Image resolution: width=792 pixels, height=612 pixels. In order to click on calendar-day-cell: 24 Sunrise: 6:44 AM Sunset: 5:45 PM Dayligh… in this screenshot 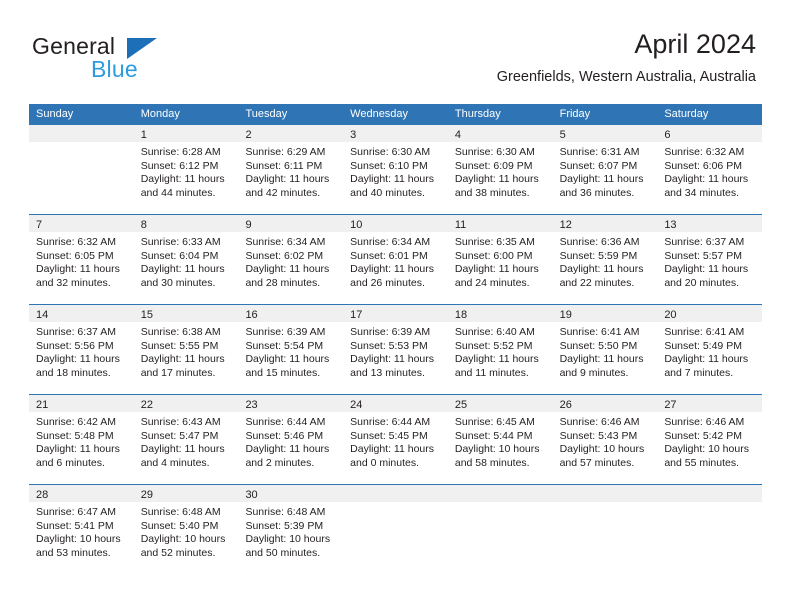, I will do `click(395, 439)`.